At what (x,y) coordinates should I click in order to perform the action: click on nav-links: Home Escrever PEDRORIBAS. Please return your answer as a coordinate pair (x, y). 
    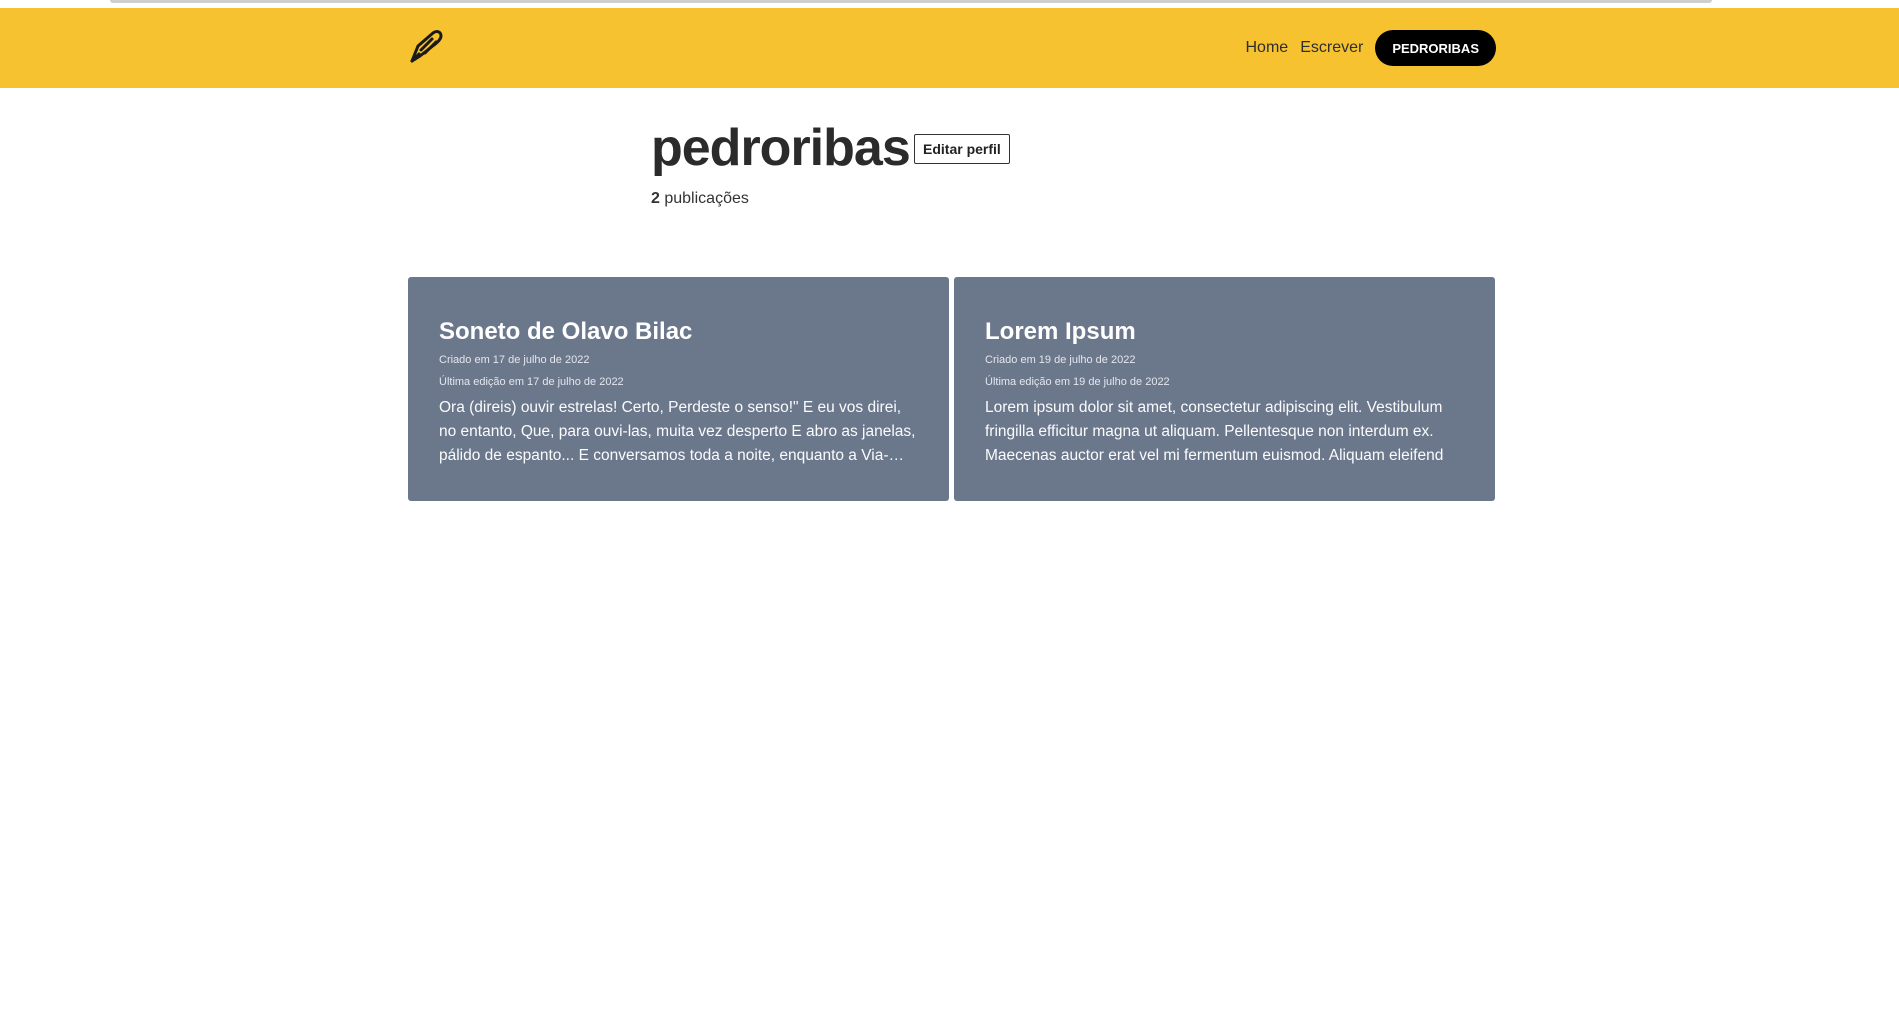
    Looking at the image, I should click on (1371, 48).